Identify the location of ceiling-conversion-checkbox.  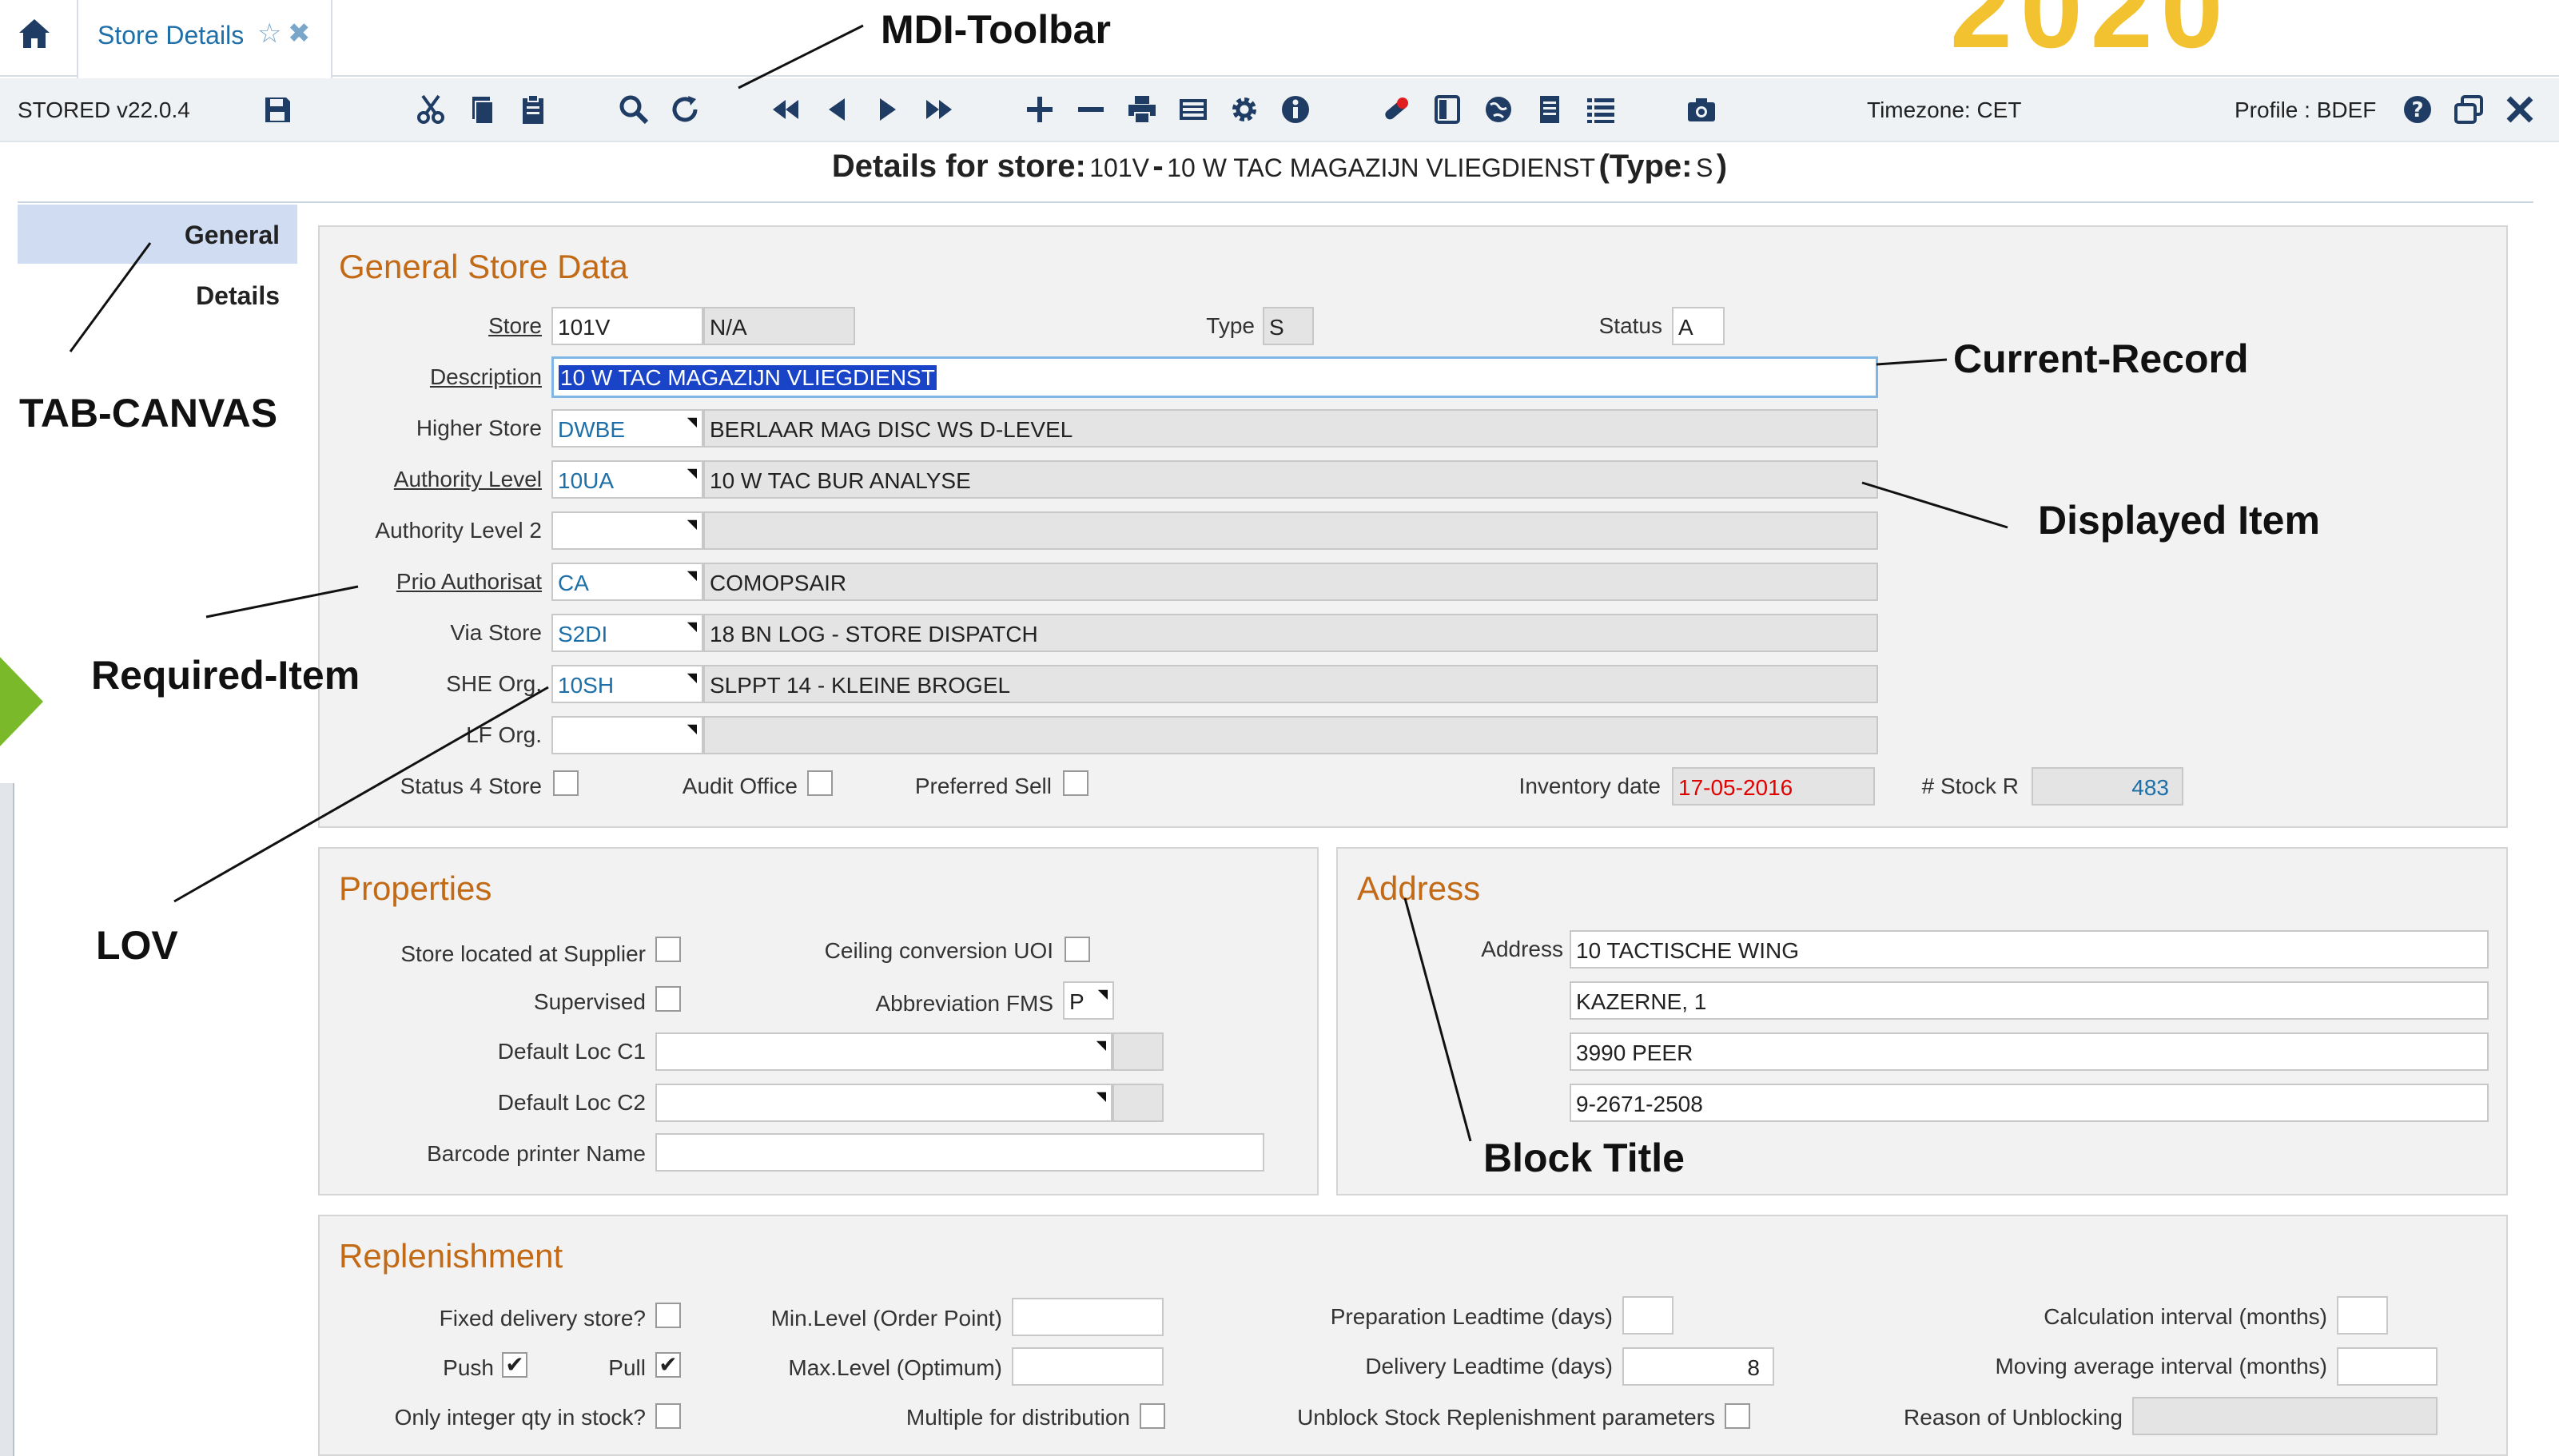
(1077, 949).